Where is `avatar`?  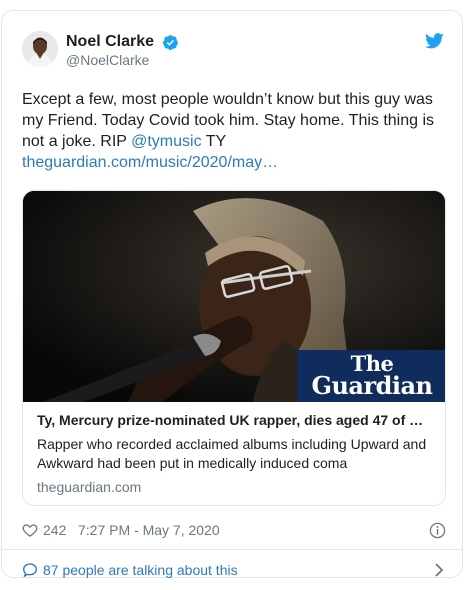
avatar is located at coordinates (40, 49).